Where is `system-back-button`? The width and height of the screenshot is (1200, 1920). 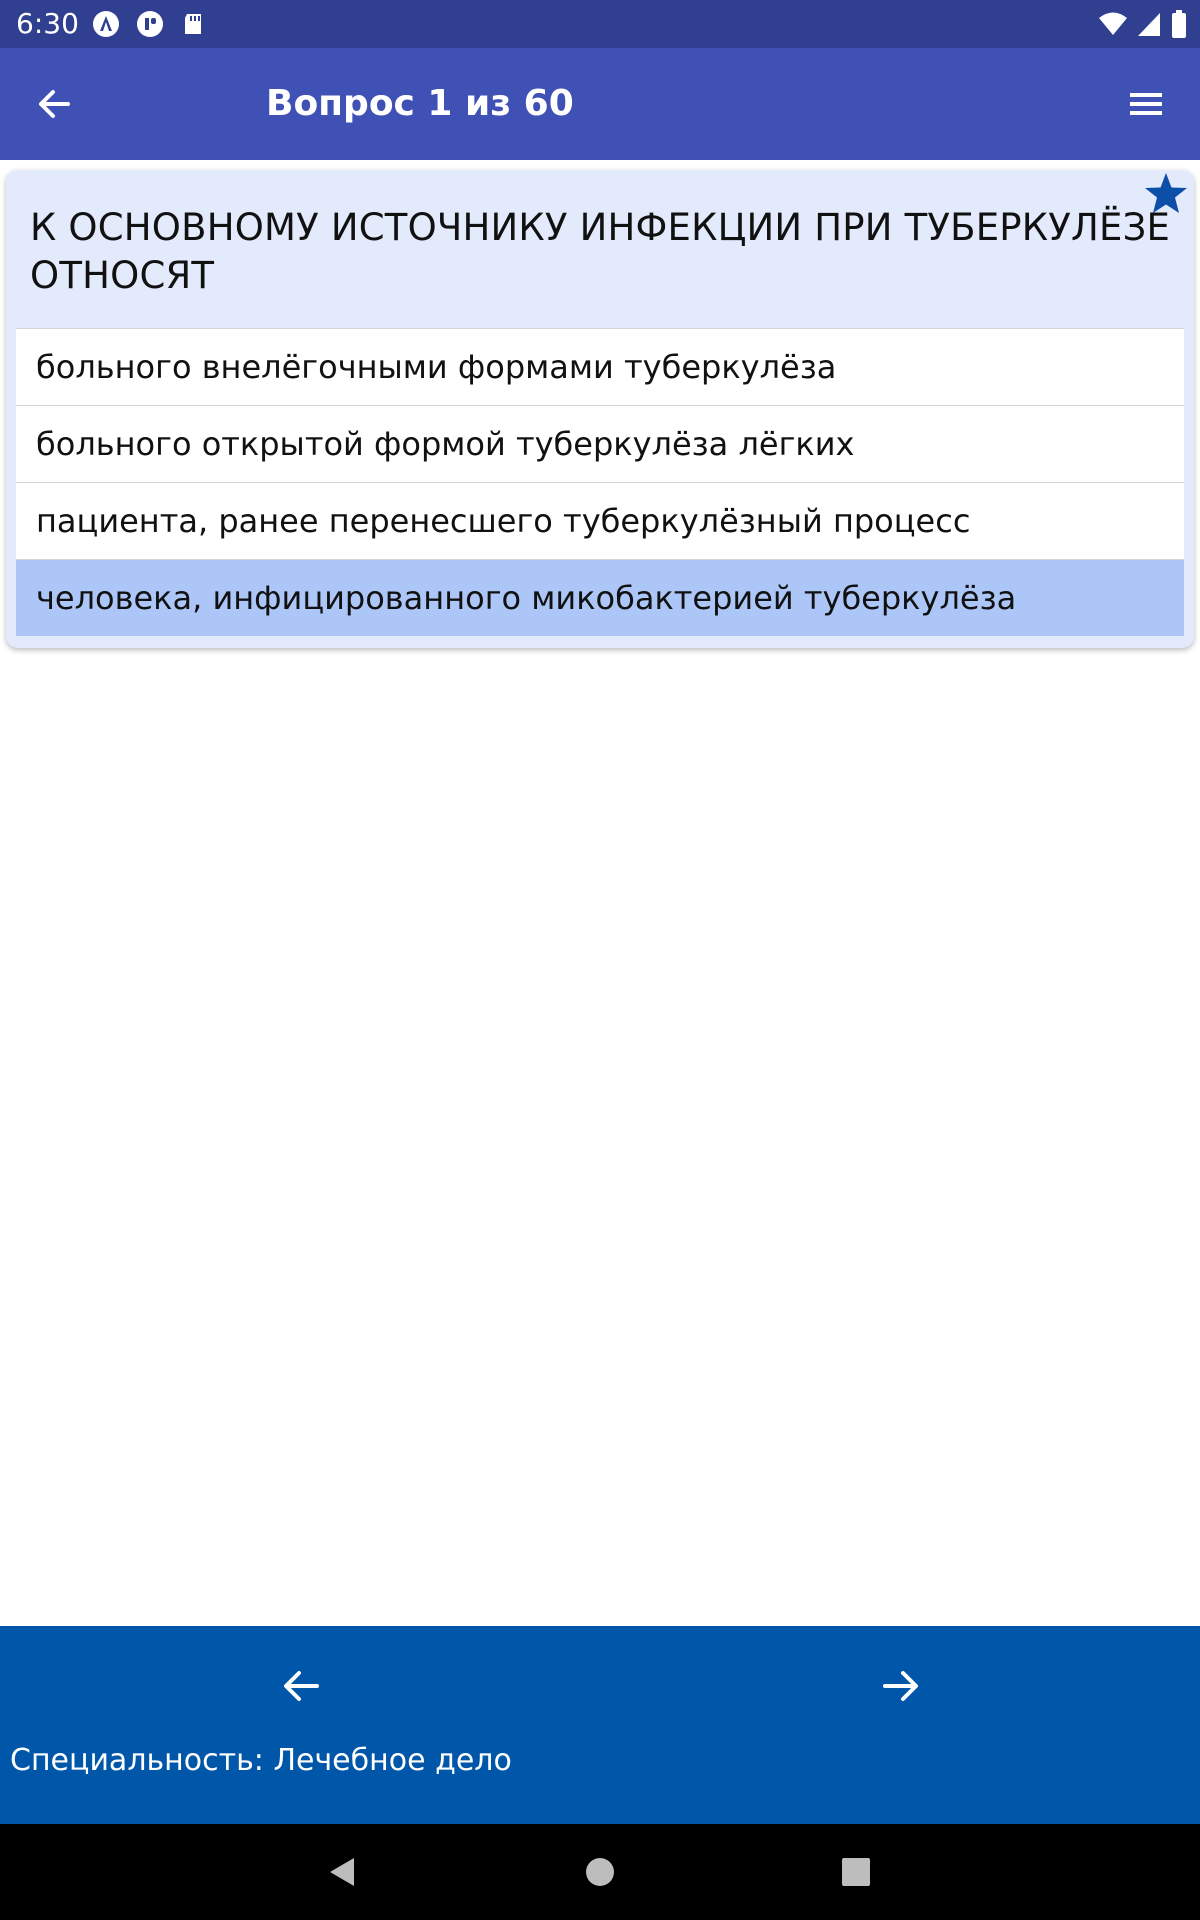 system-back-button is located at coordinates (342, 1872).